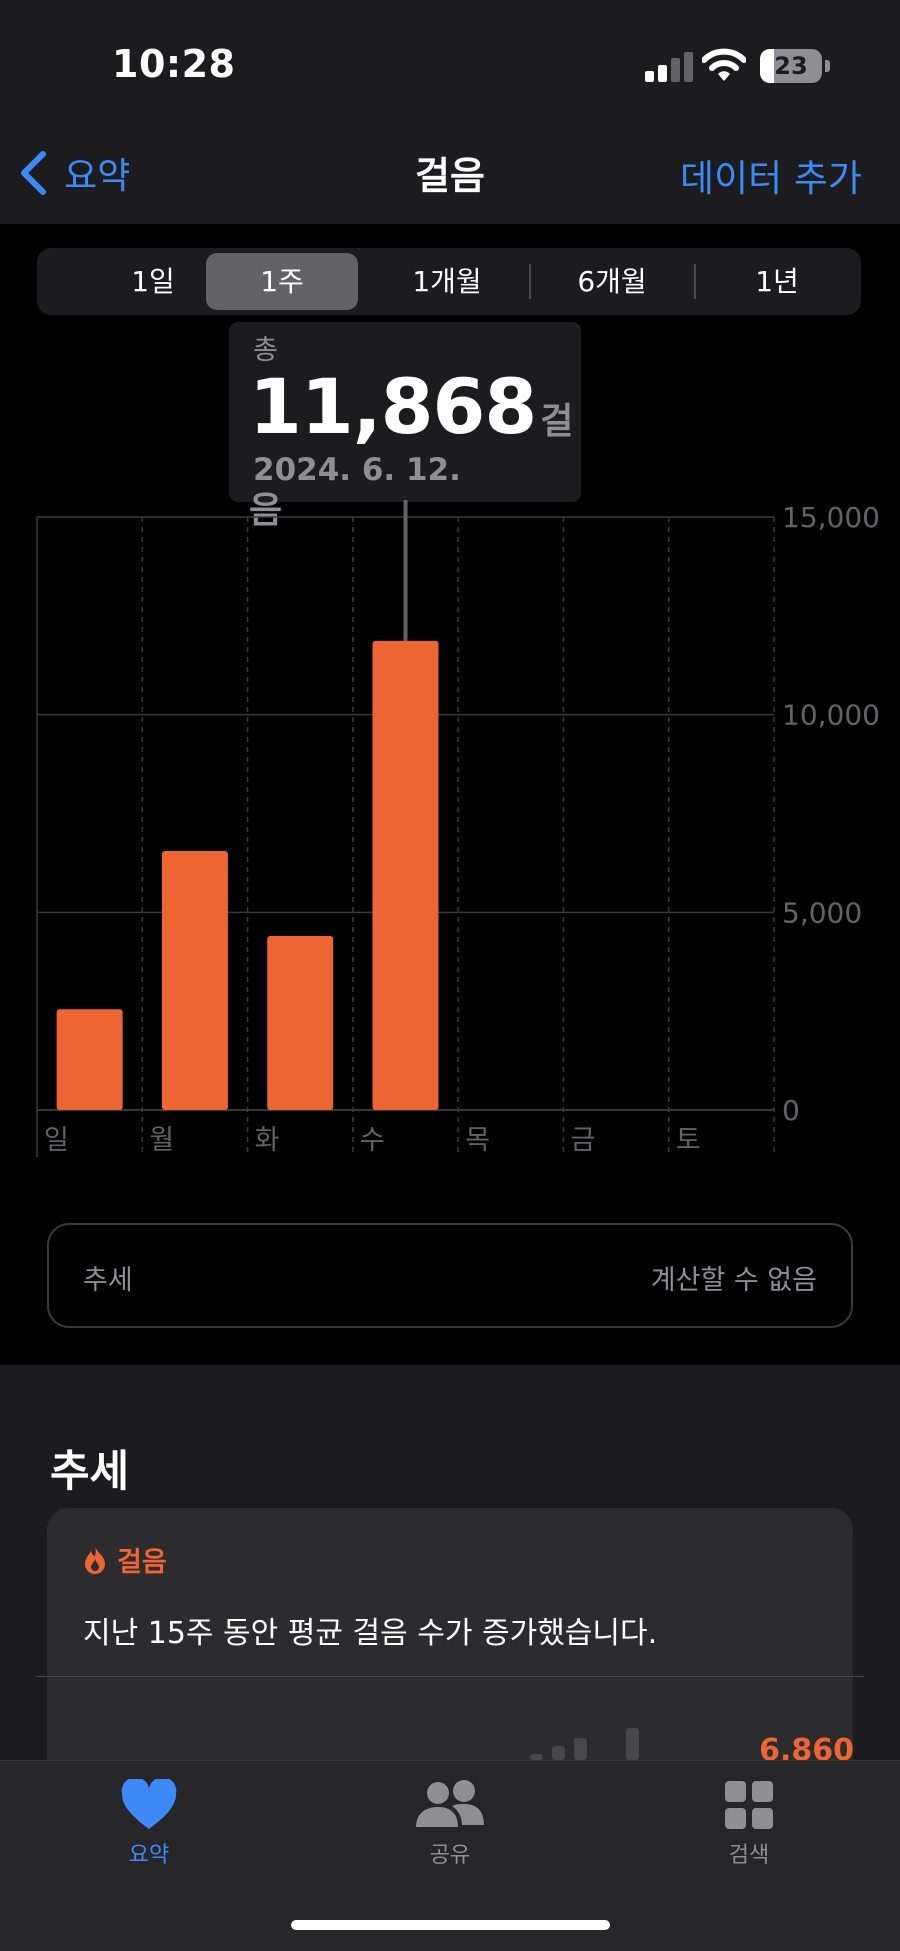 The width and height of the screenshot is (900, 1951). Describe the element at coordinates (590, 1744) in the screenshot. I see `trend-mini-chart` at that location.